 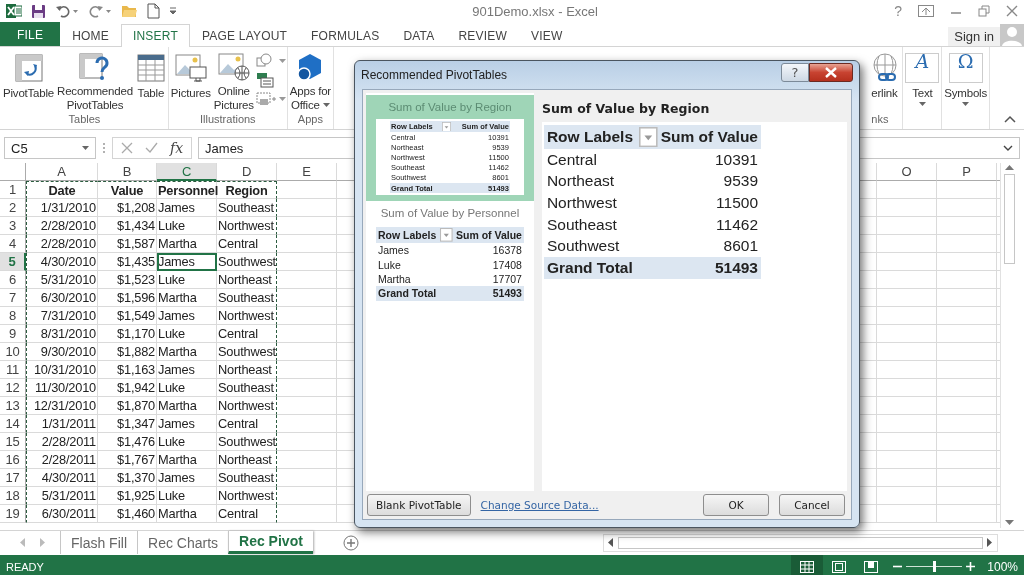 I want to click on ribbon-tab: PAGE LAYOUT, so click(x=244, y=35).